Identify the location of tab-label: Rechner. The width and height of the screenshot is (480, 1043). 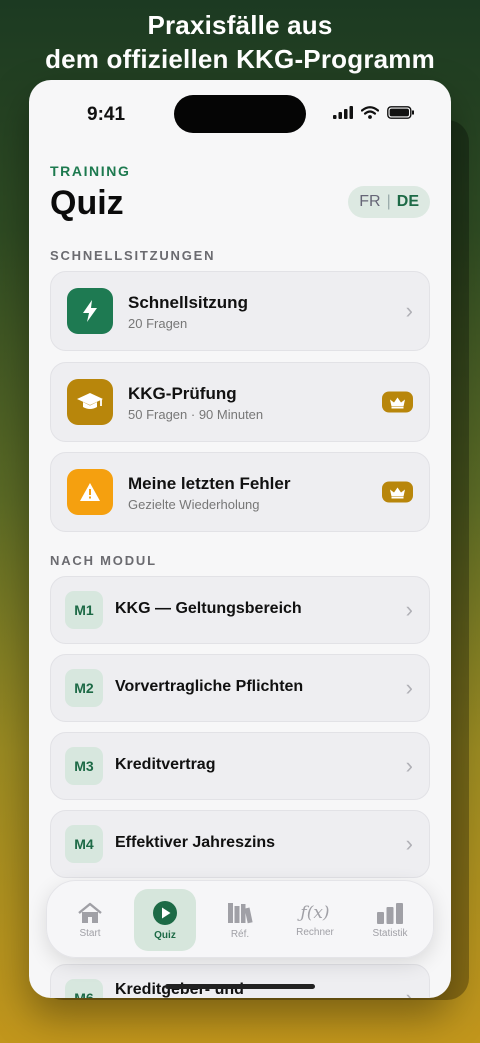
(315, 932).